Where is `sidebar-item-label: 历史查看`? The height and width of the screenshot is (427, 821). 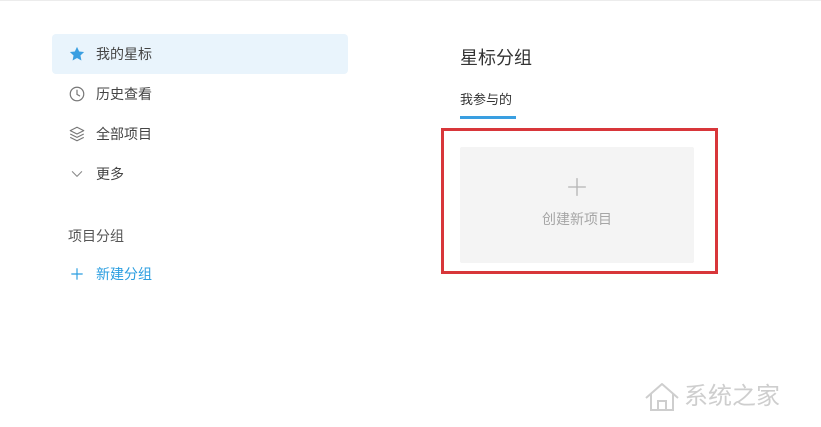
sidebar-item-label: 历史查看 is located at coordinates (124, 95).